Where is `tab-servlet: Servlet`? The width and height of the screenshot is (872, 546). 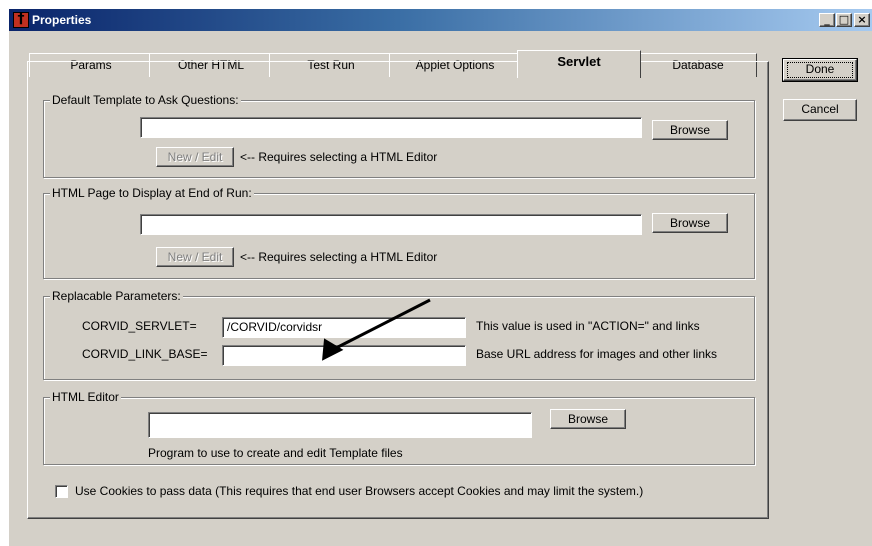
tab-servlet: Servlet is located at coordinates (579, 64).